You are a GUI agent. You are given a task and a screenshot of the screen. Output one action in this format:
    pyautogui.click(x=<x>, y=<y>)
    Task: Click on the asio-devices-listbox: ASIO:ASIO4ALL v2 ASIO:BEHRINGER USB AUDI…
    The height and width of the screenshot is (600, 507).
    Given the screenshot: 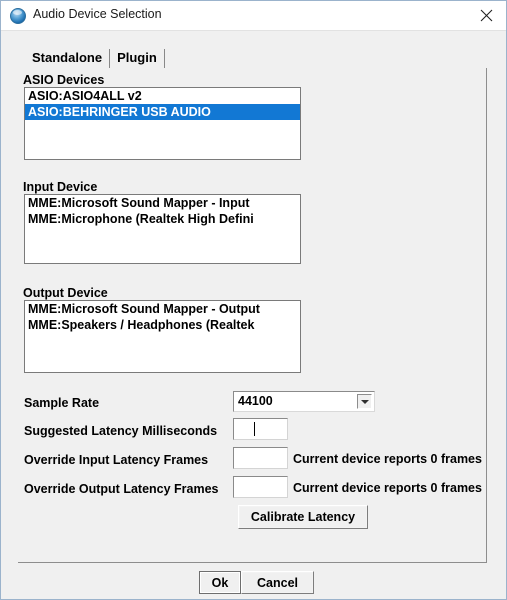 What is the action you would take?
    pyautogui.click(x=162, y=123)
    